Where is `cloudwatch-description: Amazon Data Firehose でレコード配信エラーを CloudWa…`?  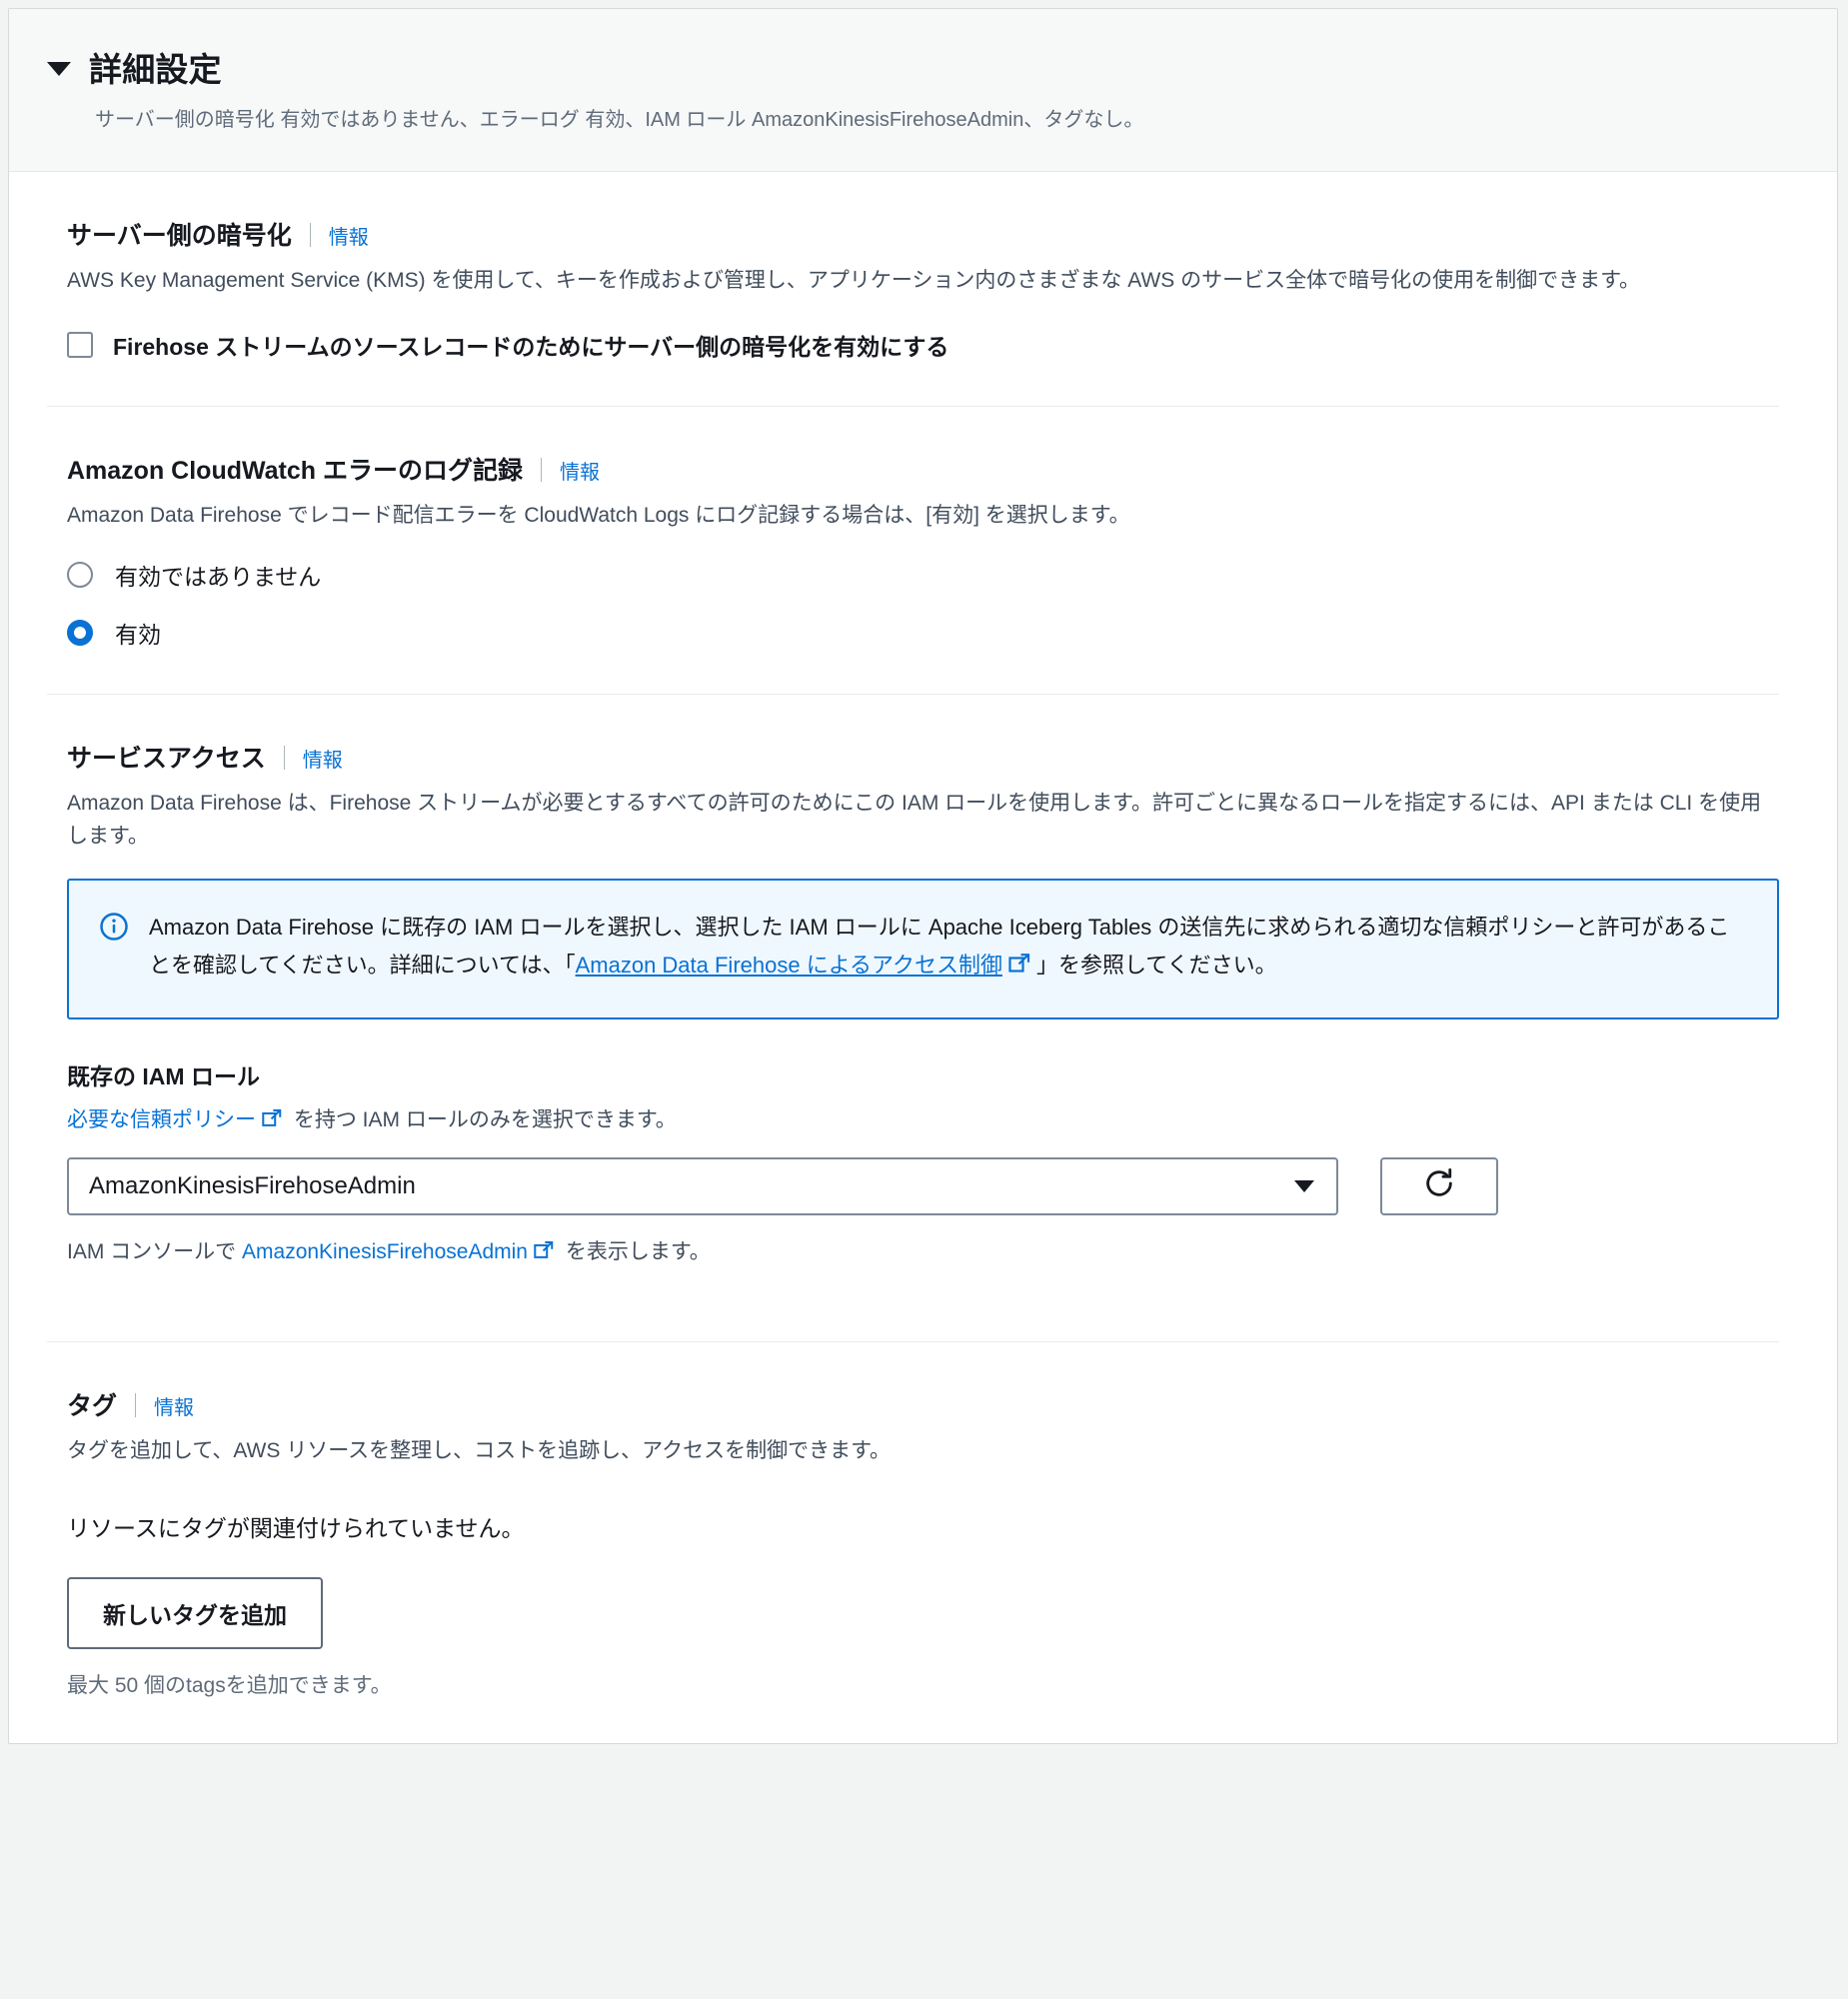 cloudwatch-description: Amazon Data Firehose でレコード配信エラーを CloudWa… is located at coordinates (599, 515).